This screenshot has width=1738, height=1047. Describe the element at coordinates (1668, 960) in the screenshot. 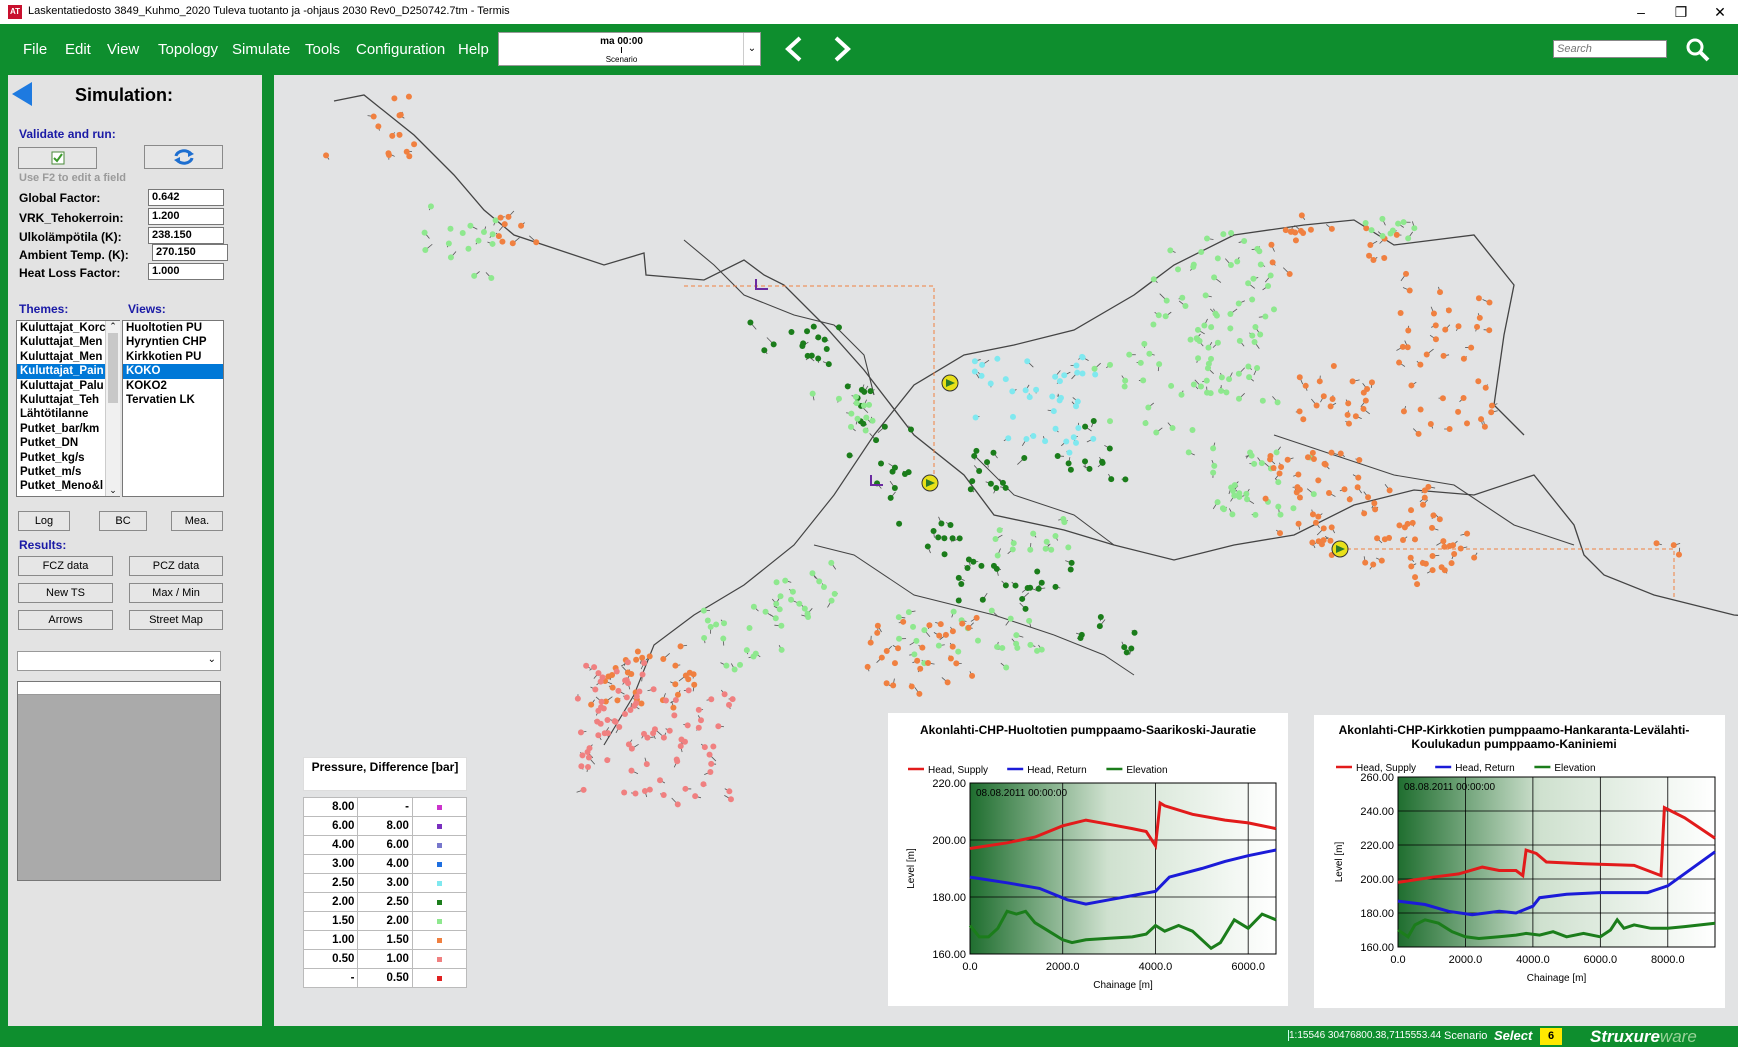

I see `x-tick-label: 8000.0` at that location.